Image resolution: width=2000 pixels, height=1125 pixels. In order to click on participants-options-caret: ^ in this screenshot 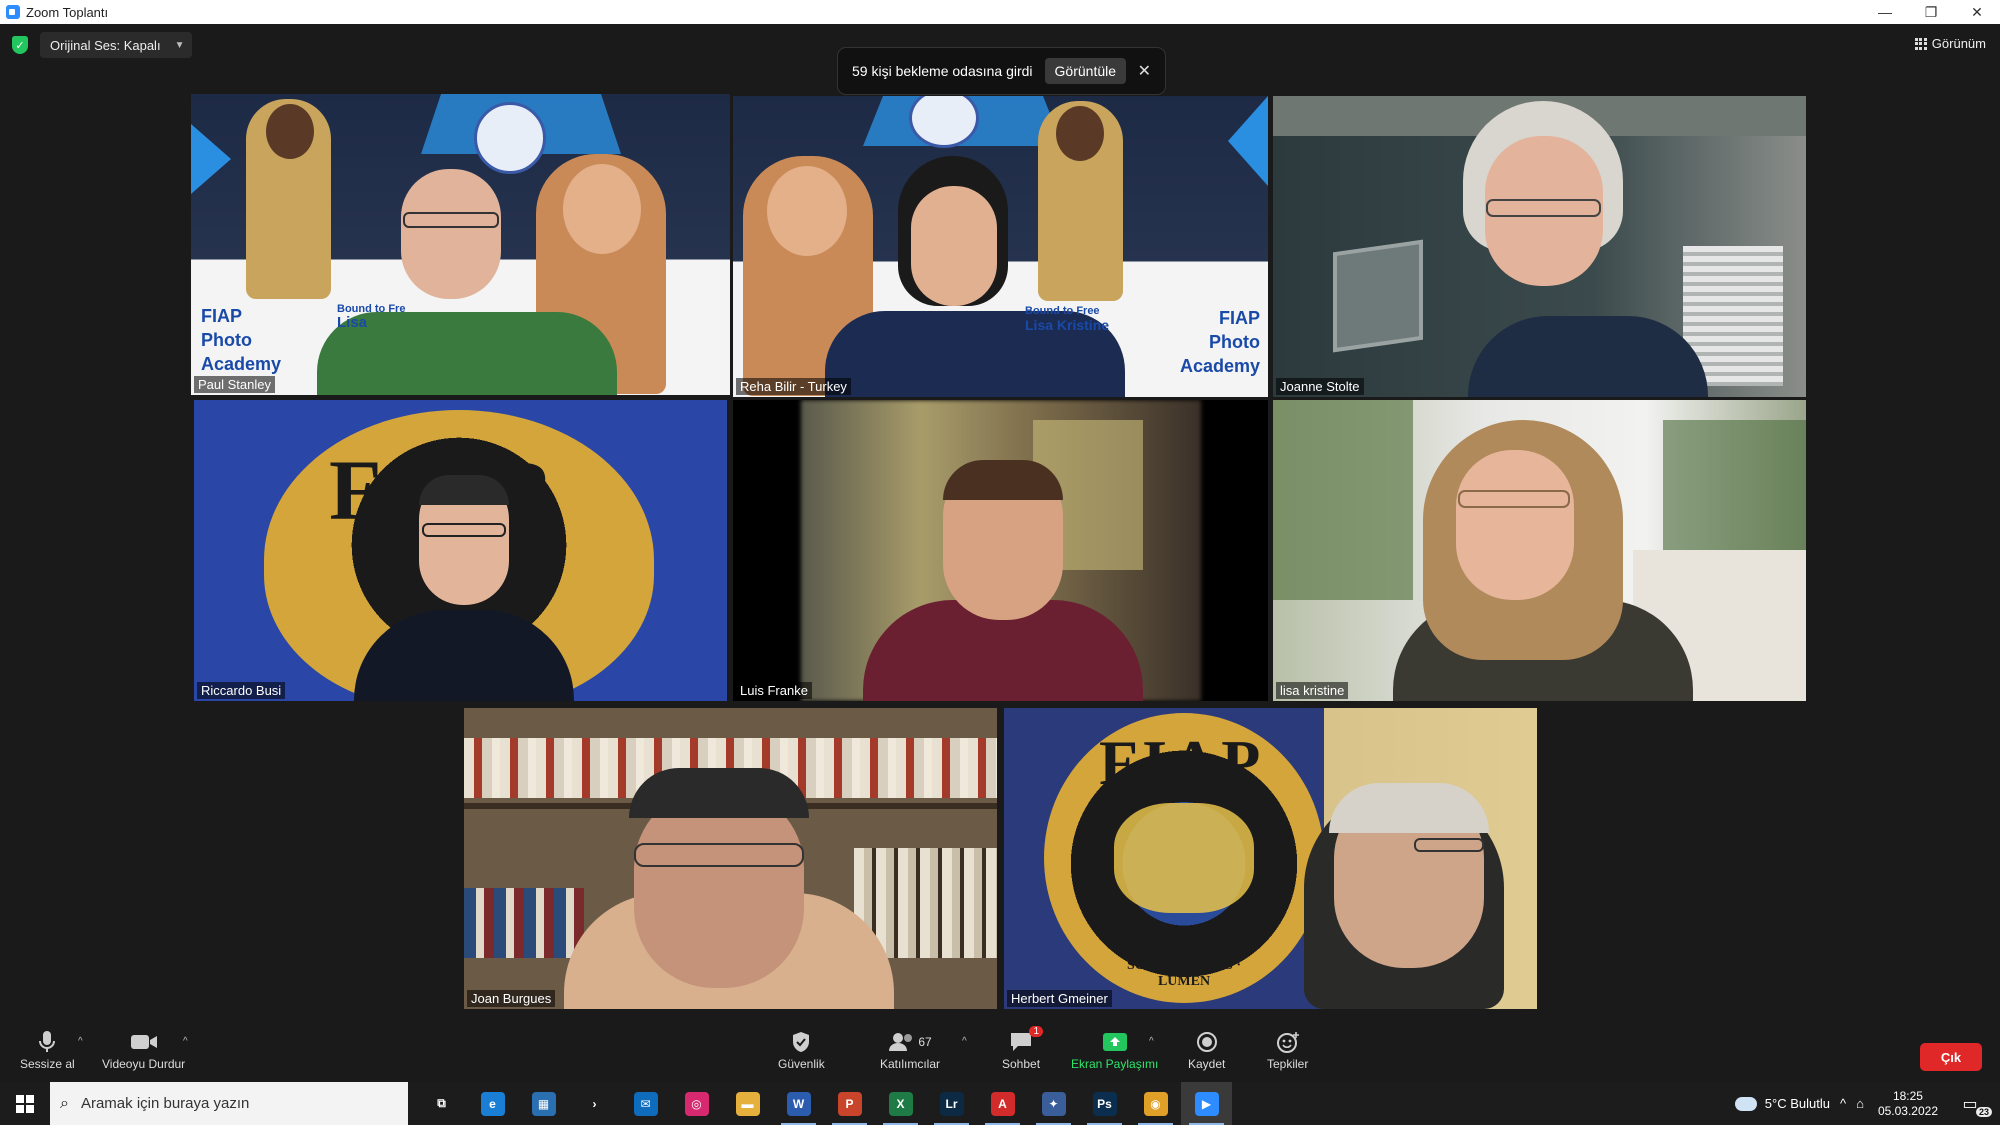, I will do `click(964, 1041)`.